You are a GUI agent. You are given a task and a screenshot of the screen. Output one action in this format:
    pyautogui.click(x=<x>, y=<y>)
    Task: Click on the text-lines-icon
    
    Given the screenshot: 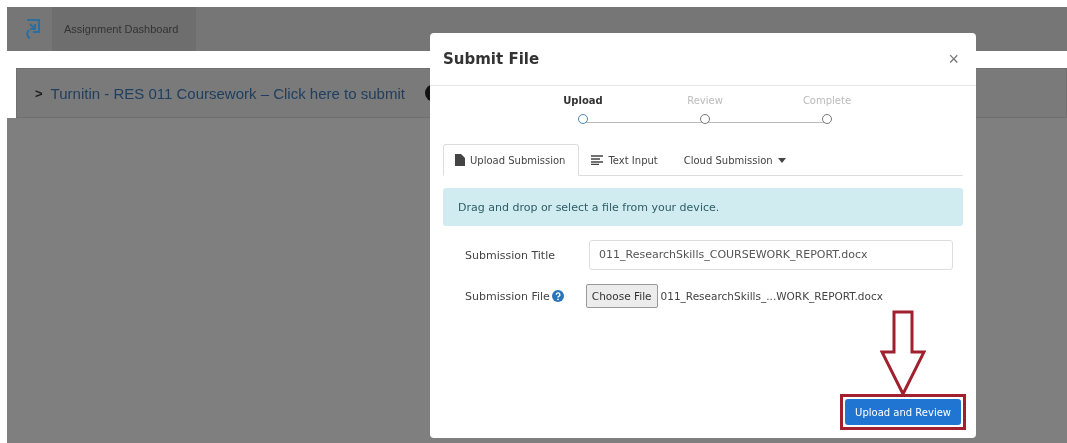 What is the action you would take?
    pyautogui.click(x=597, y=160)
    